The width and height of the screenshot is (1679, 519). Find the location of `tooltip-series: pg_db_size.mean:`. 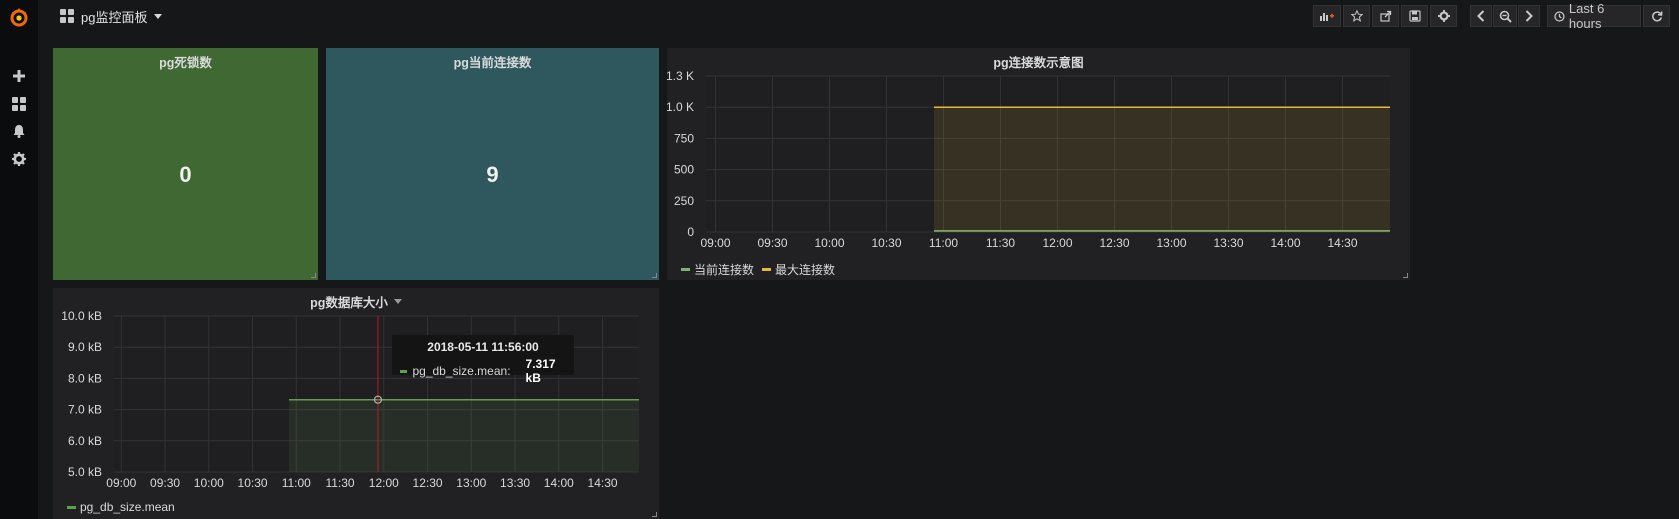

tooltip-series: pg_db_size.mean: is located at coordinates (461, 371).